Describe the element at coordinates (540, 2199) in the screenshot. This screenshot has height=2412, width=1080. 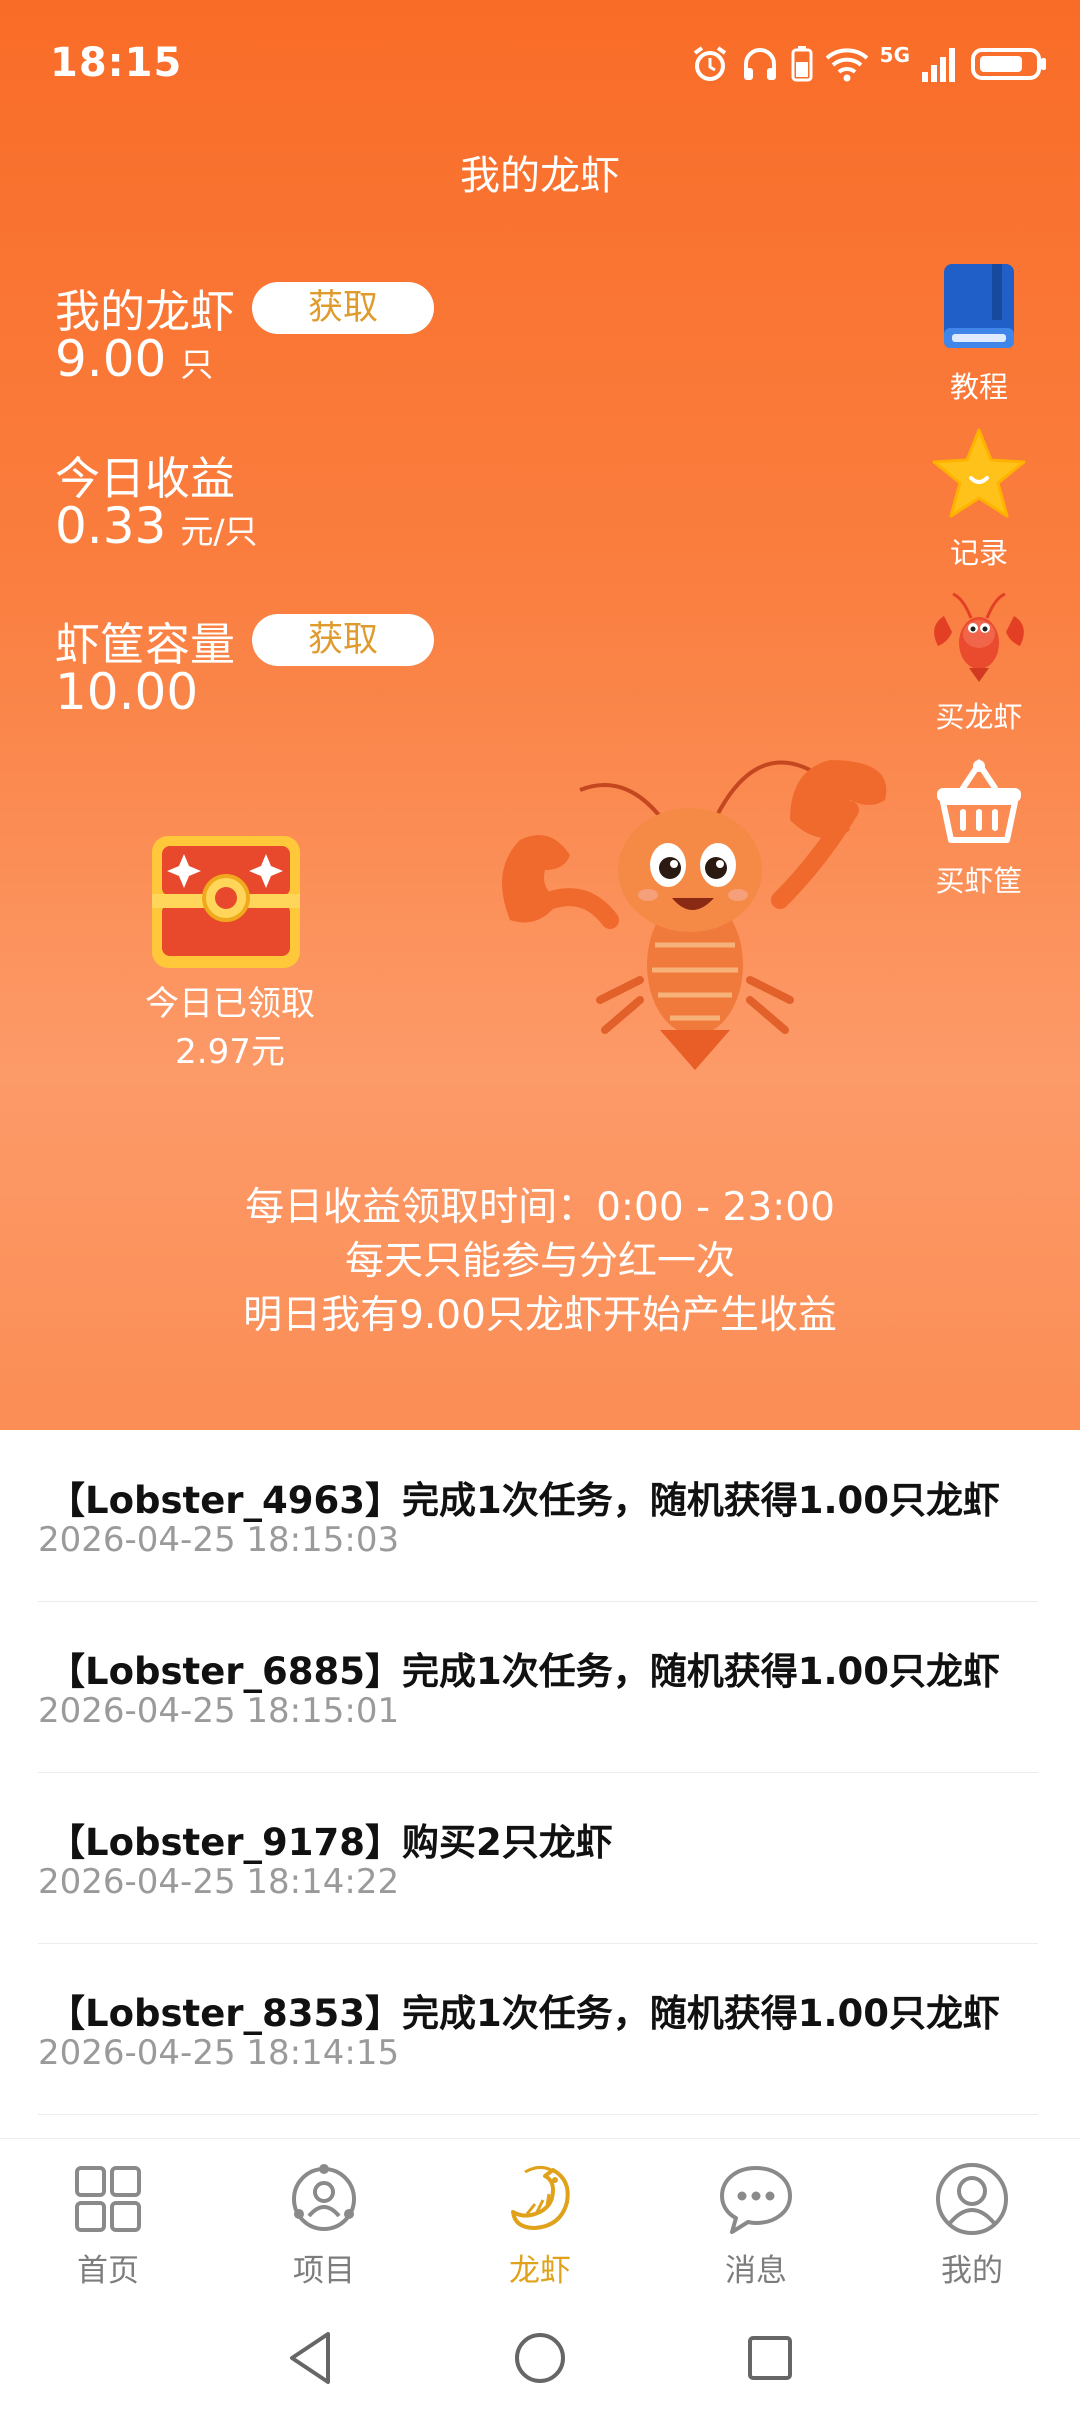
I see `shrimp-icon` at that location.